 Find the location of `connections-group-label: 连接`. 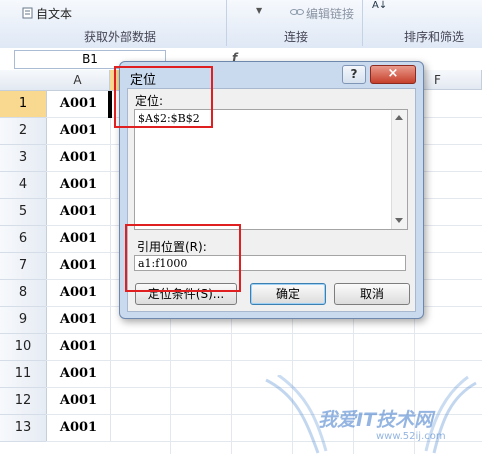

connections-group-label: 连接 is located at coordinates (296, 37).